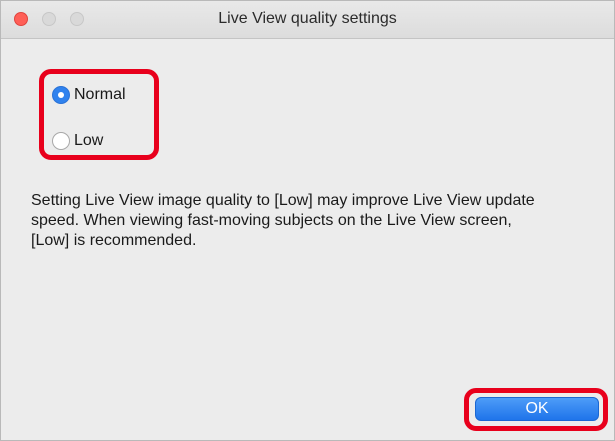 The height and width of the screenshot is (441, 615). I want to click on highlight-box-radio-group, so click(99, 114).